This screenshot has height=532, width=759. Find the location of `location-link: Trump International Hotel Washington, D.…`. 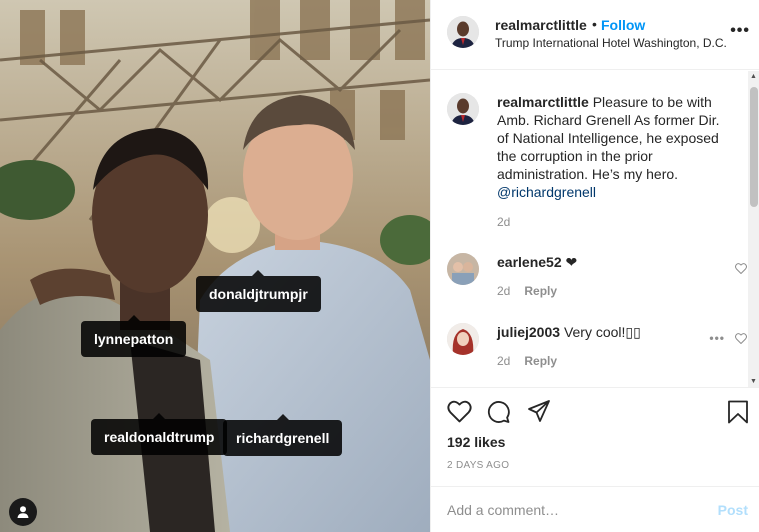

location-link: Trump International Hotel Washington, D.… is located at coordinates (611, 43).